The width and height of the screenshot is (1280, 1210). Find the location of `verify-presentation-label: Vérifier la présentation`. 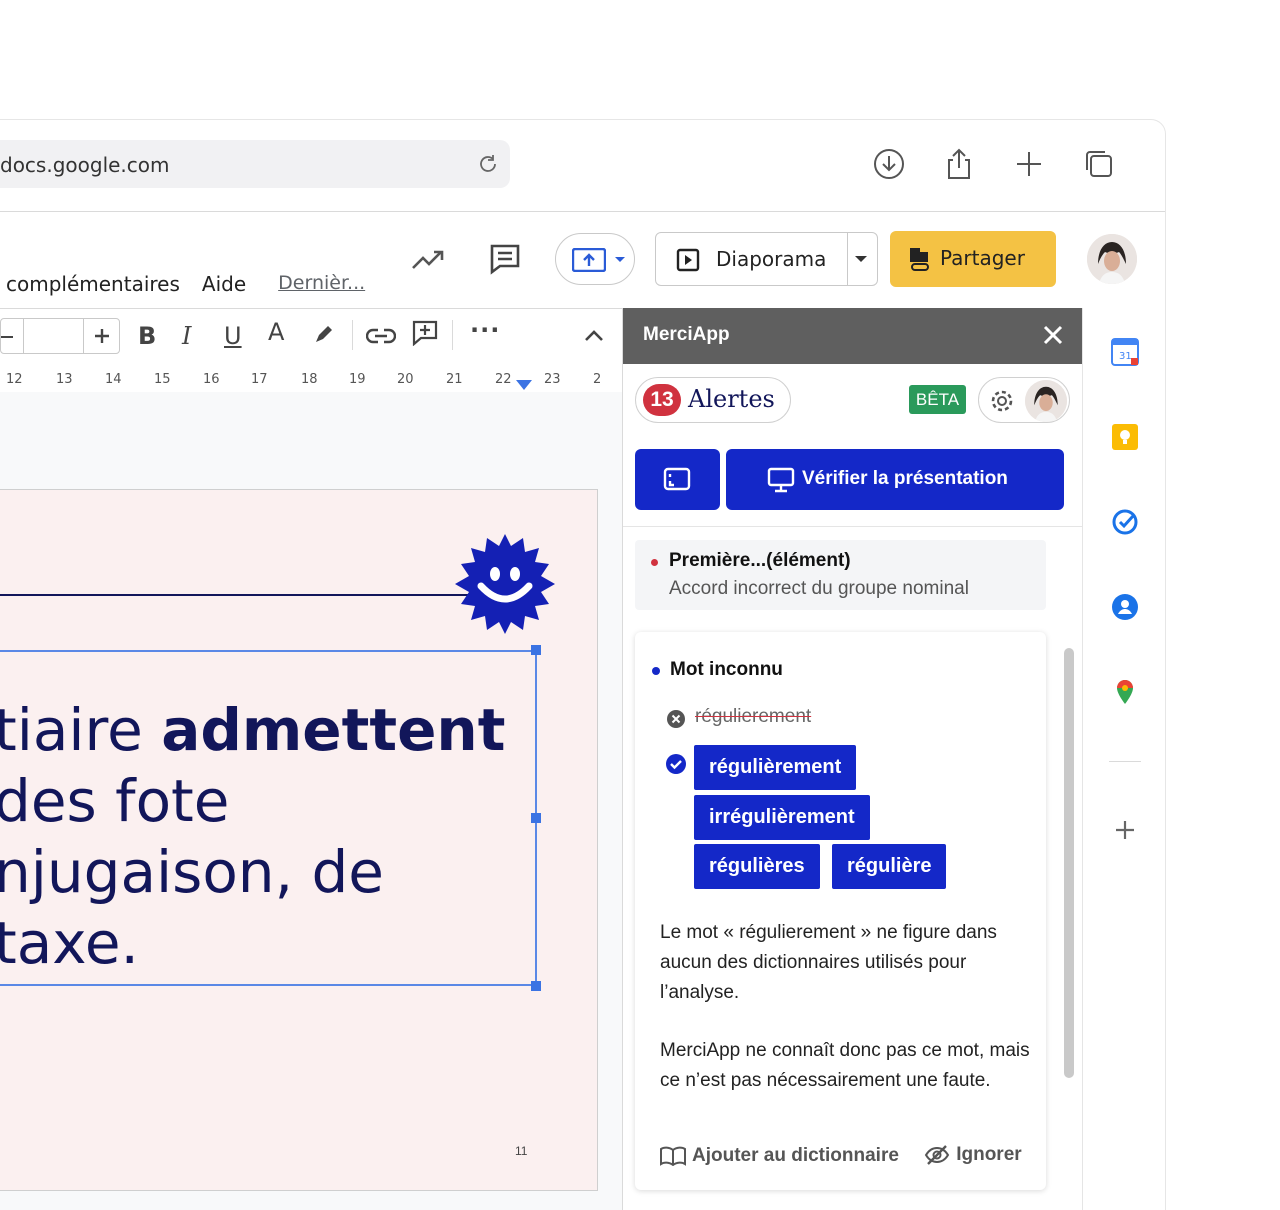

verify-presentation-label: Vérifier la présentation is located at coordinates (905, 478).